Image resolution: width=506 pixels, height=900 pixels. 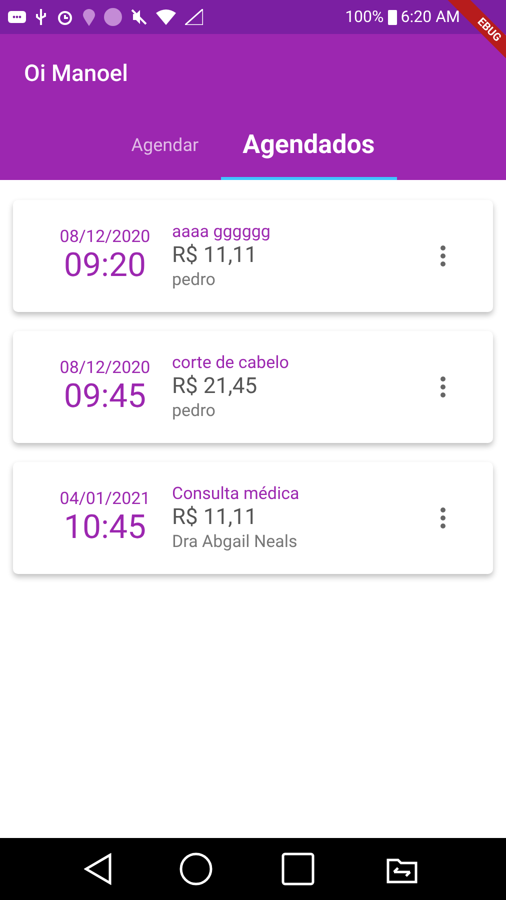 I want to click on appointment-date: 04/01/2021, so click(x=105, y=499).